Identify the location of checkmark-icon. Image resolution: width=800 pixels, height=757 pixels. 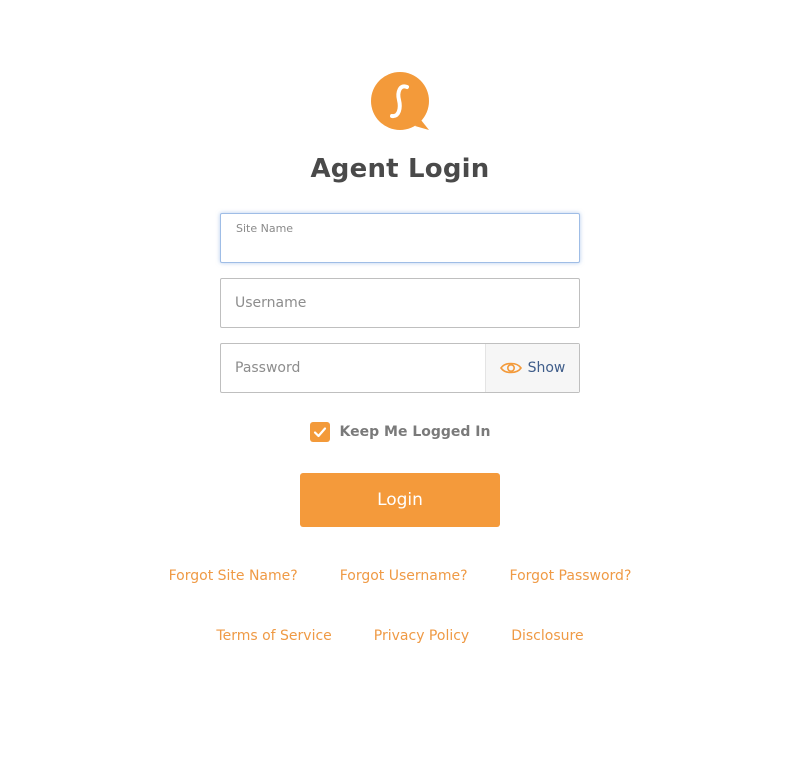
(319, 432).